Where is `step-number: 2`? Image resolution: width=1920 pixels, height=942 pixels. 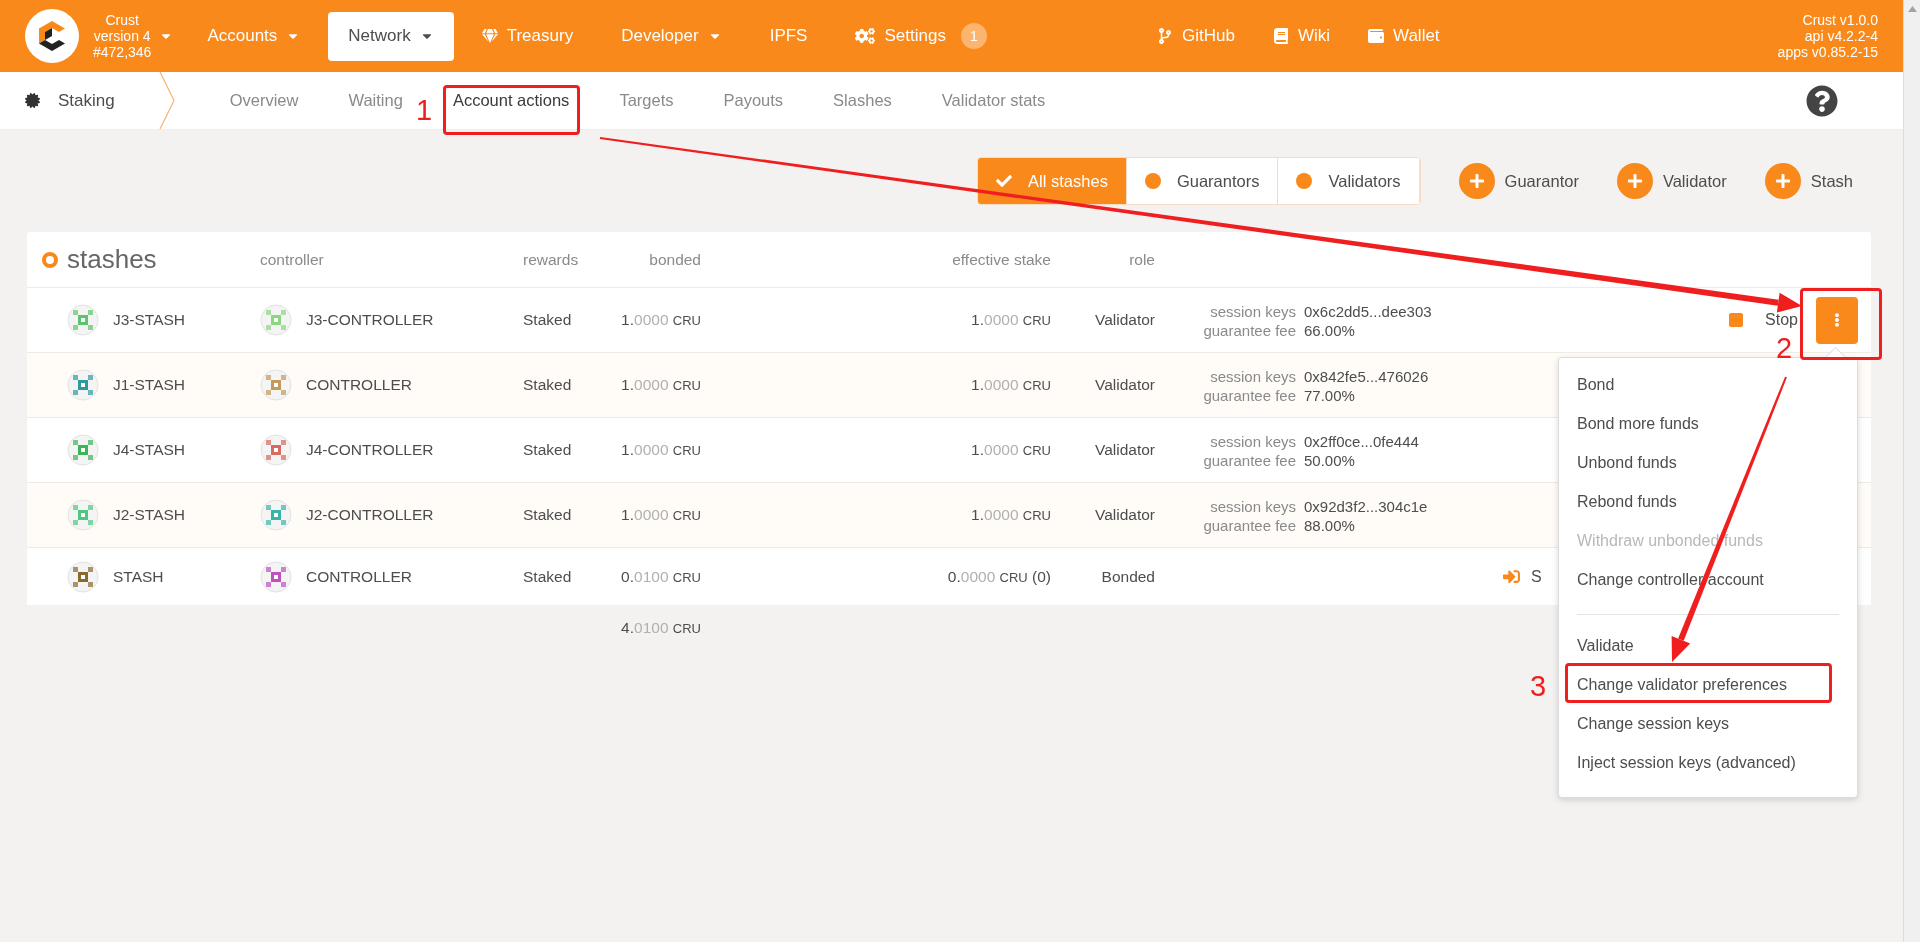 step-number: 2 is located at coordinates (1784, 348).